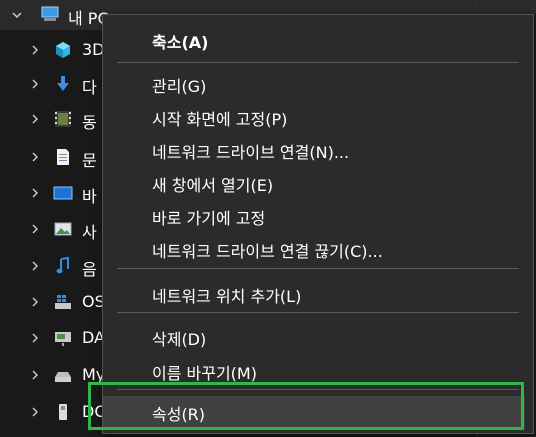  I want to click on menu-item-rename: 이름 바꾸기(M), so click(318, 371).